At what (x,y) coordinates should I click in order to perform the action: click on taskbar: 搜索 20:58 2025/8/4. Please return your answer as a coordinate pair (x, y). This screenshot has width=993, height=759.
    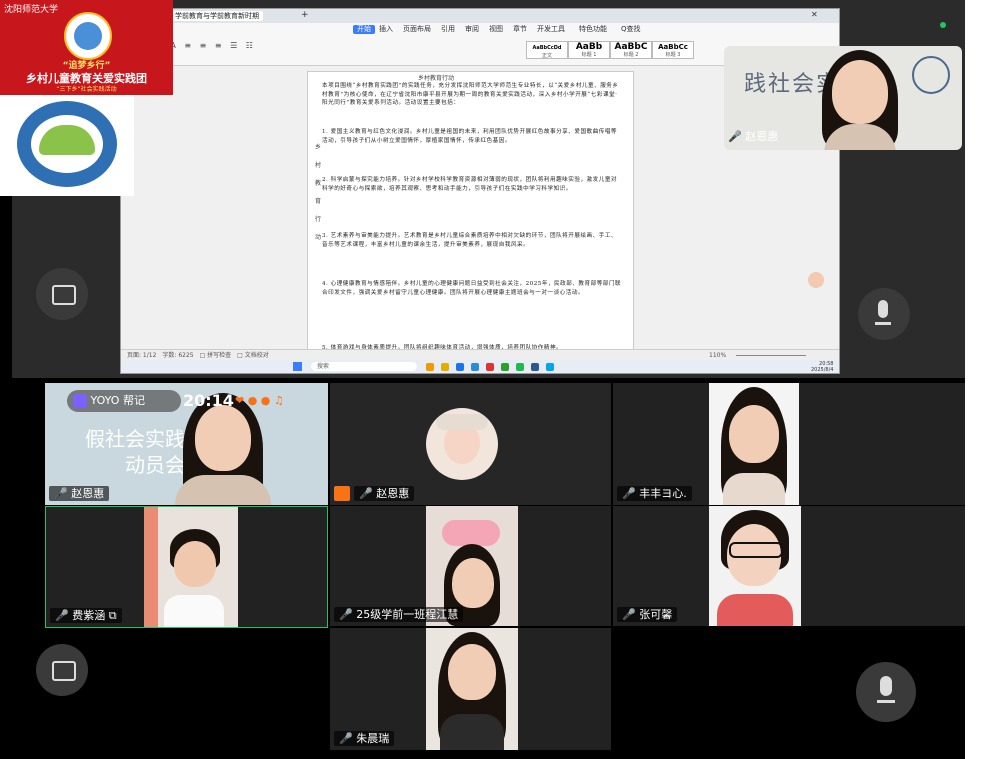
    Looking at the image, I should click on (480, 366).